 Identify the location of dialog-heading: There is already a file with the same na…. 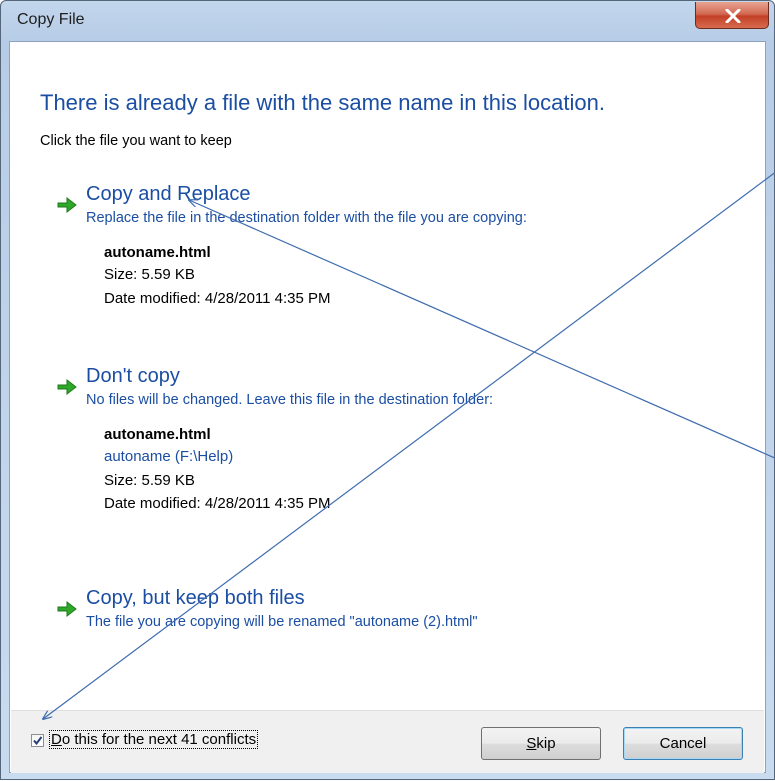
(322, 102).